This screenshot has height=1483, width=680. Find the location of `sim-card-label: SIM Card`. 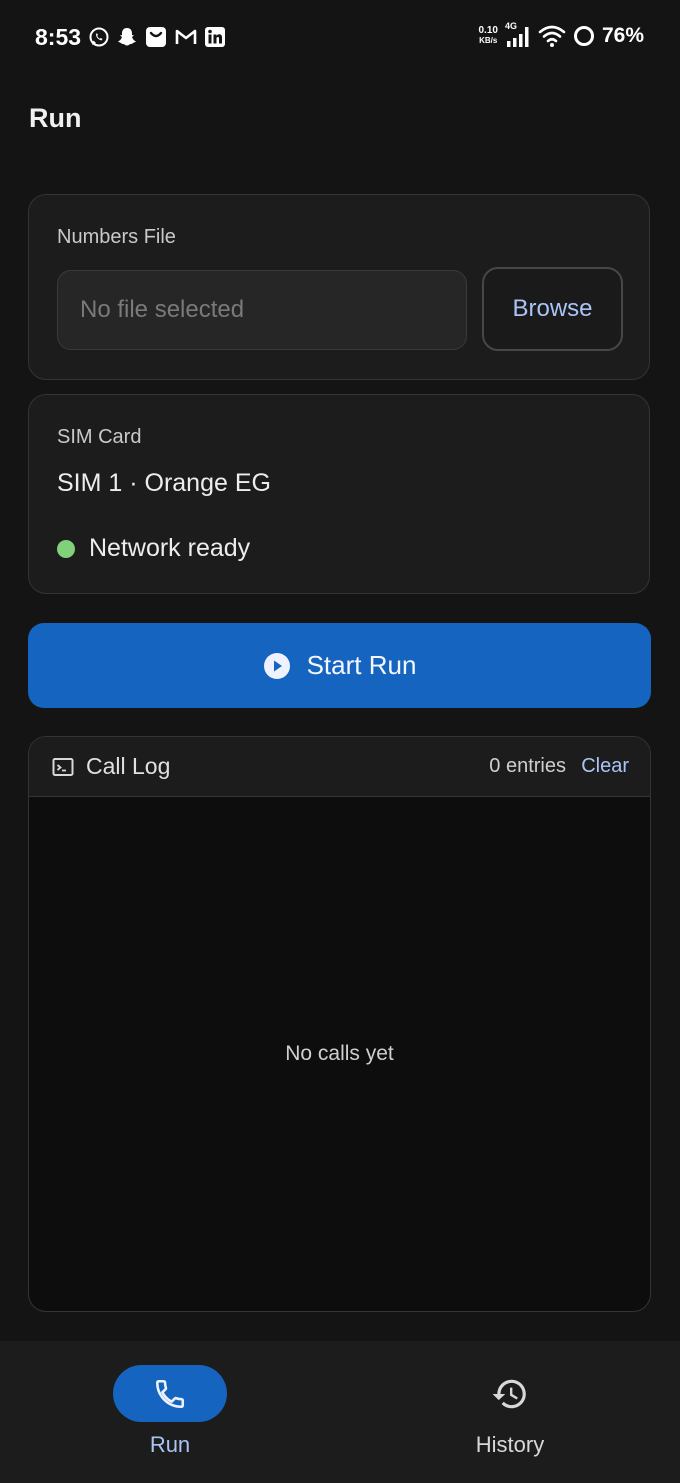

sim-card-label: SIM Card is located at coordinates (99, 437).